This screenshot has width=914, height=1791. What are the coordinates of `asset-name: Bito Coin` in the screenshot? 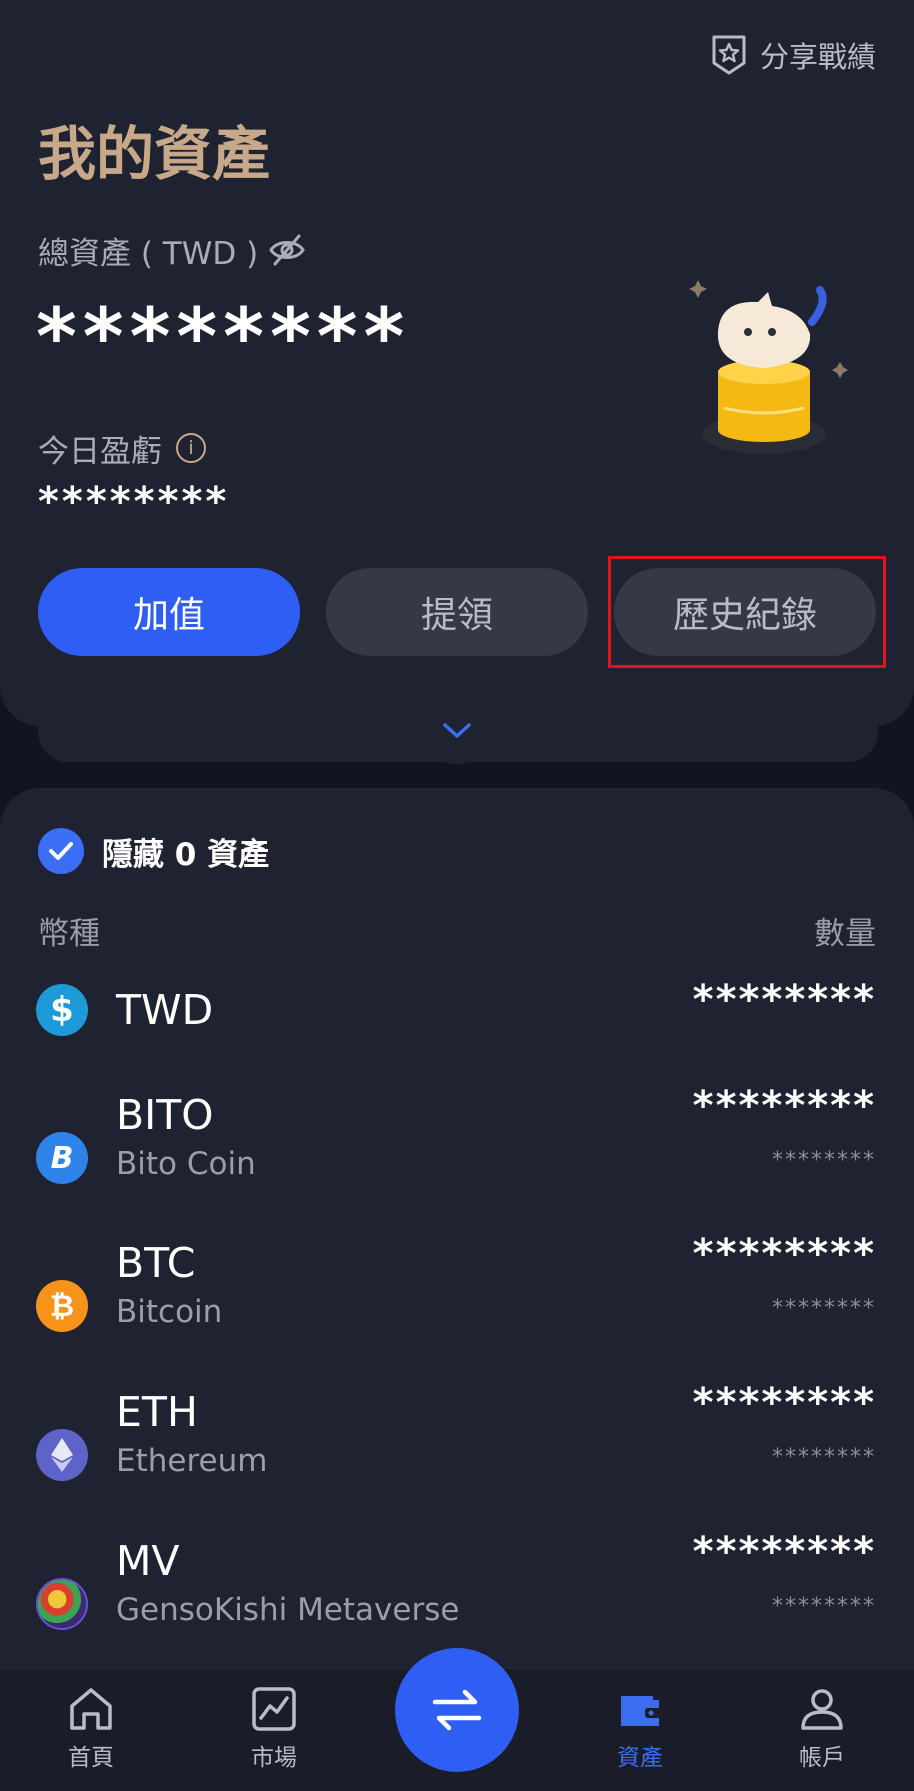 It's located at (186, 1164).